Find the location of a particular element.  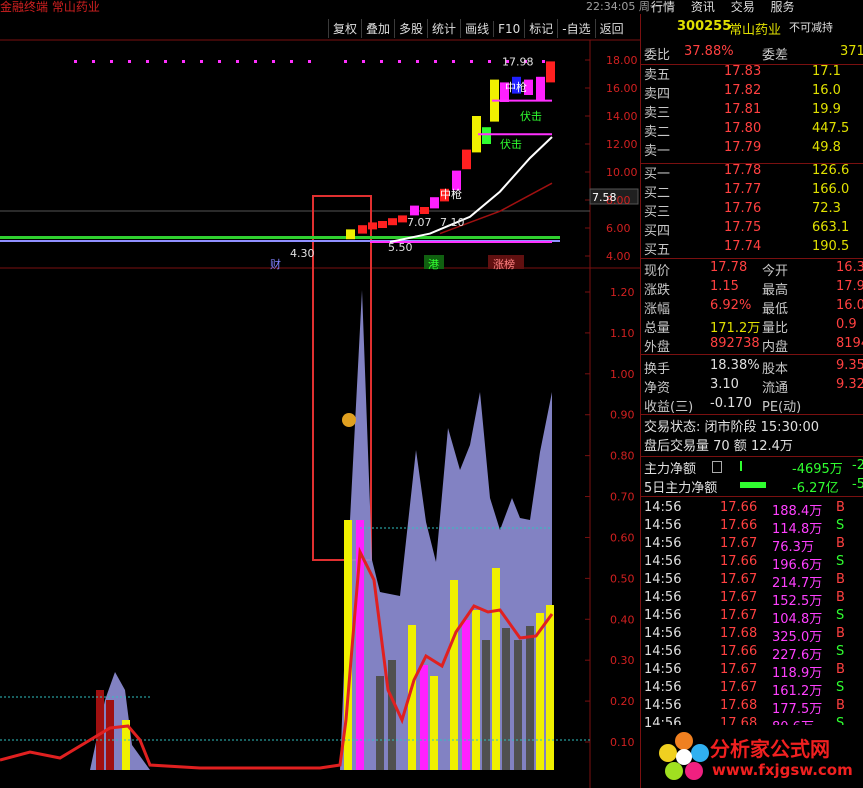

quote-label: 外盘 is located at coordinates (657, 347).